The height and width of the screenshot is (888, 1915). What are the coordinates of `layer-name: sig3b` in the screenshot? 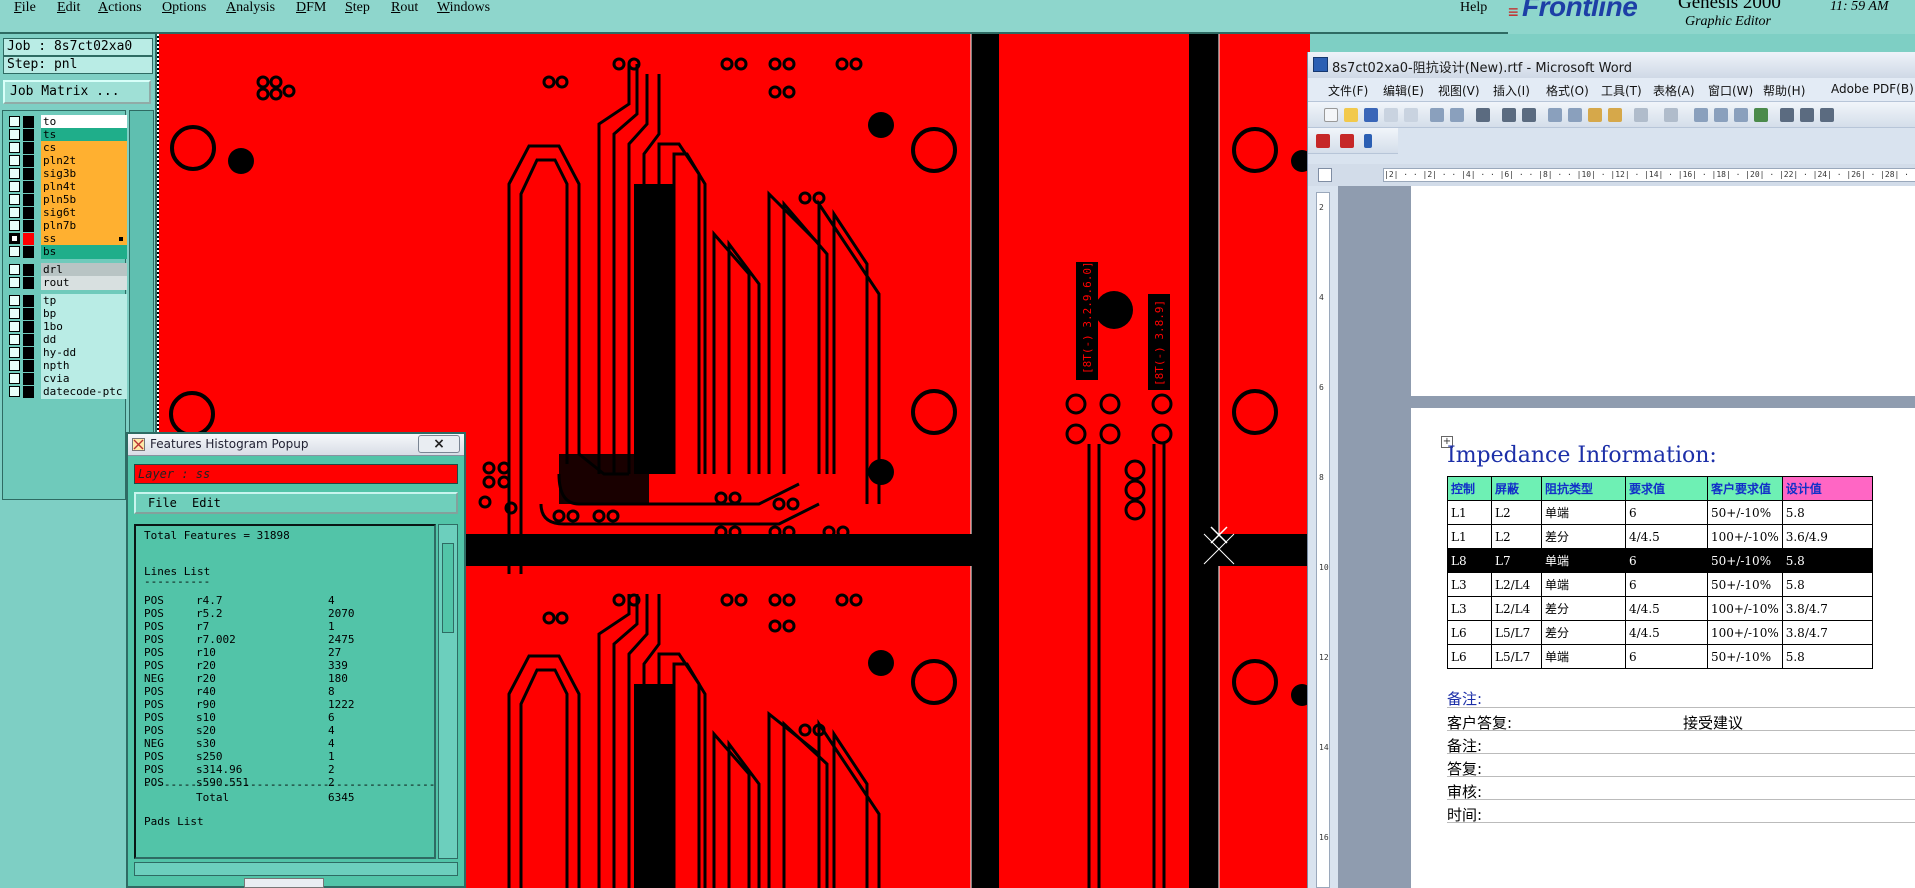 It's located at (84, 174).